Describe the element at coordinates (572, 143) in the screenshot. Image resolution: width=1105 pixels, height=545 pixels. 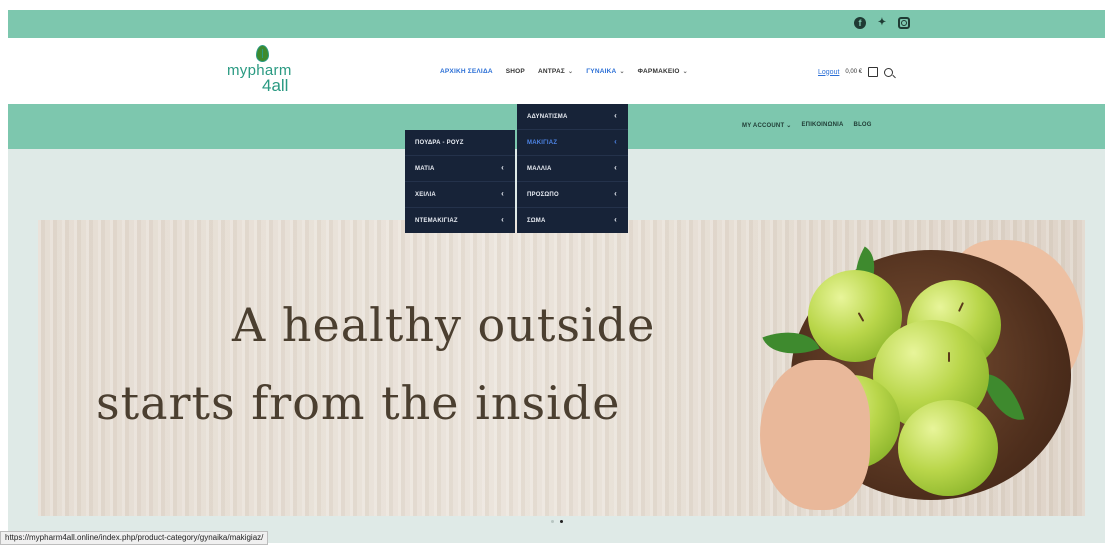
I see `menu-item-makeup: ΜΑΚΙΓΙΑΖ ‹` at that location.